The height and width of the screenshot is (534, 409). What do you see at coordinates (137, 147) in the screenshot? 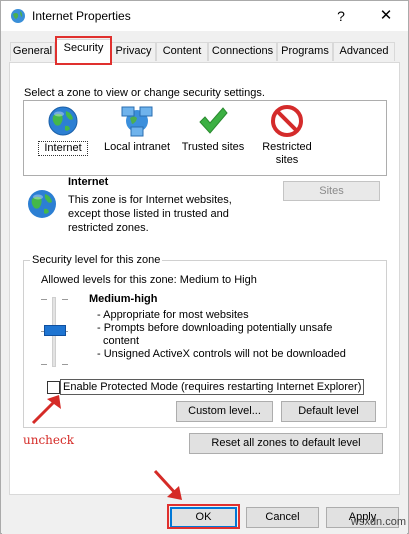
I see `zone-local-intranet-label: Local intranet` at bounding box center [137, 147].